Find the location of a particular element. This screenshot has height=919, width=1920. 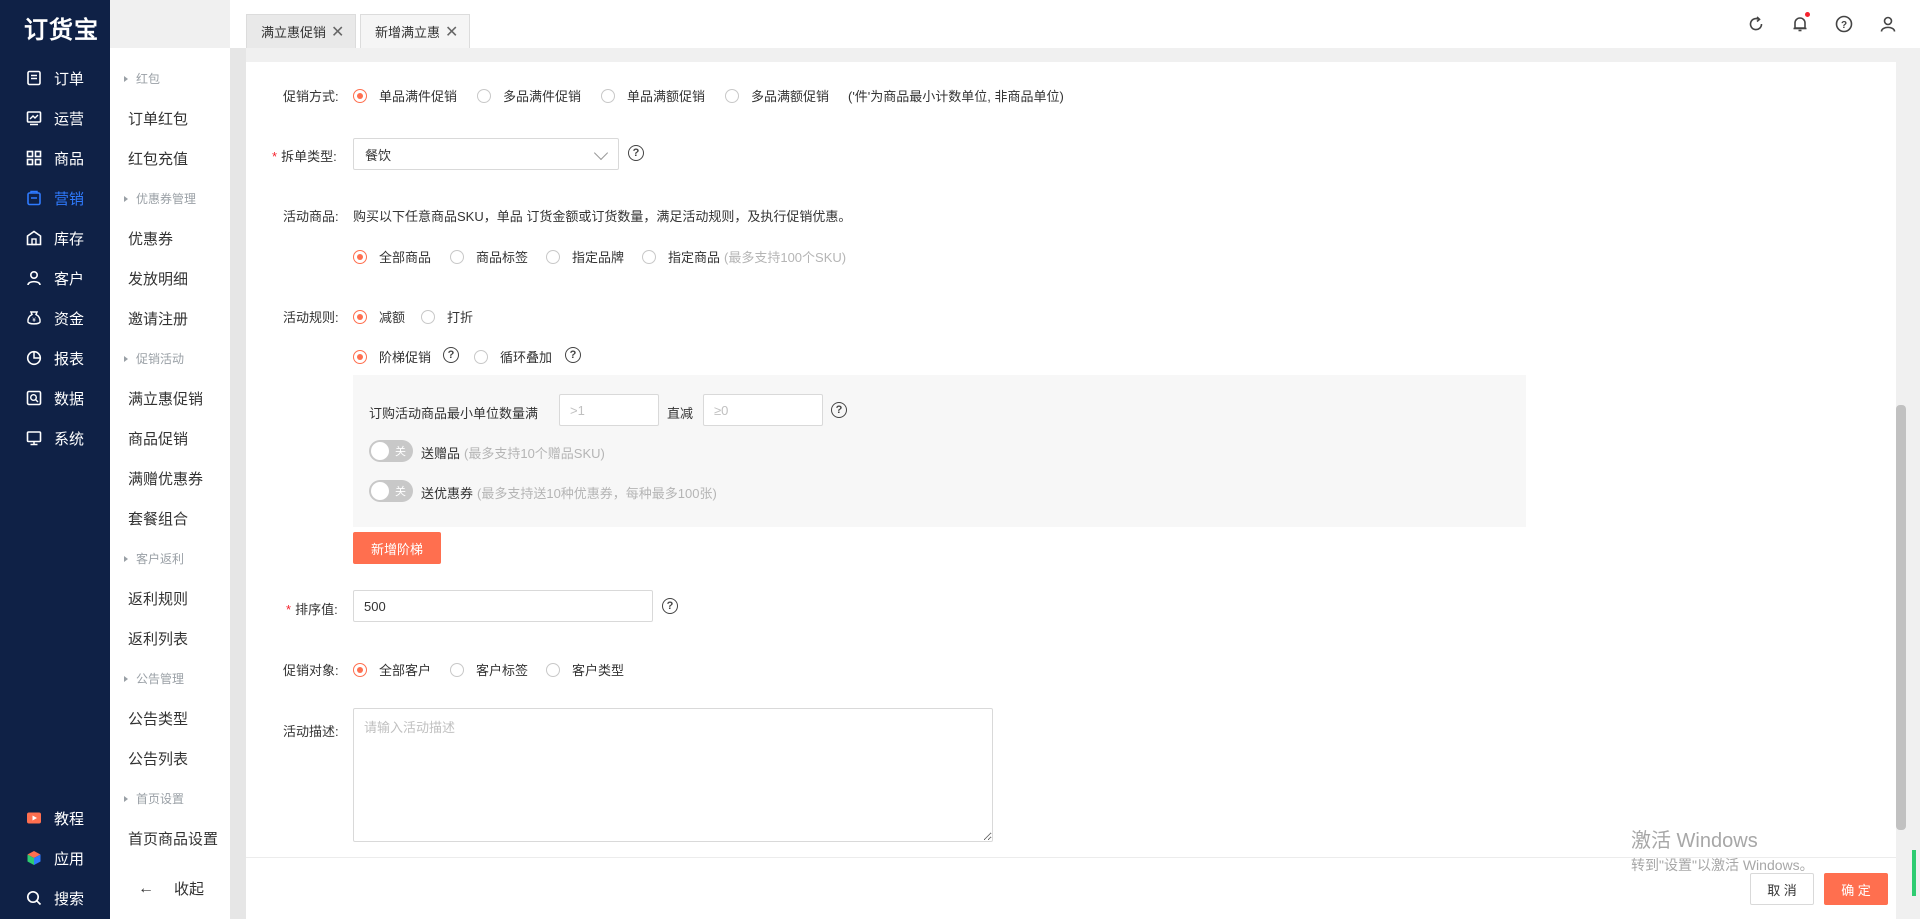

submenu-item-product-promo: 商品促销 is located at coordinates (158, 438).